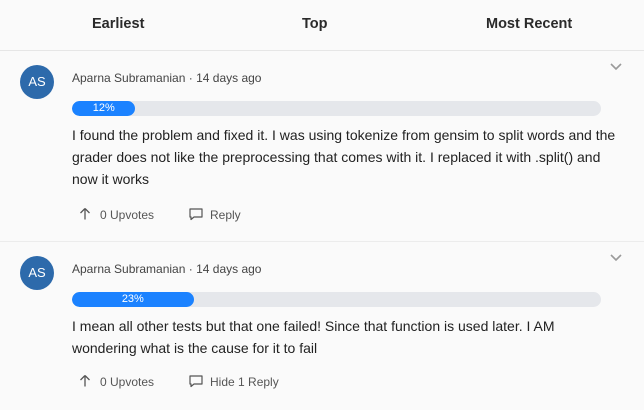 The width and height of the screenshot is (644, 410). Describe the element at coordinates (336, 299) in the screenshot. I see `progress-bar: 23%` at that location.